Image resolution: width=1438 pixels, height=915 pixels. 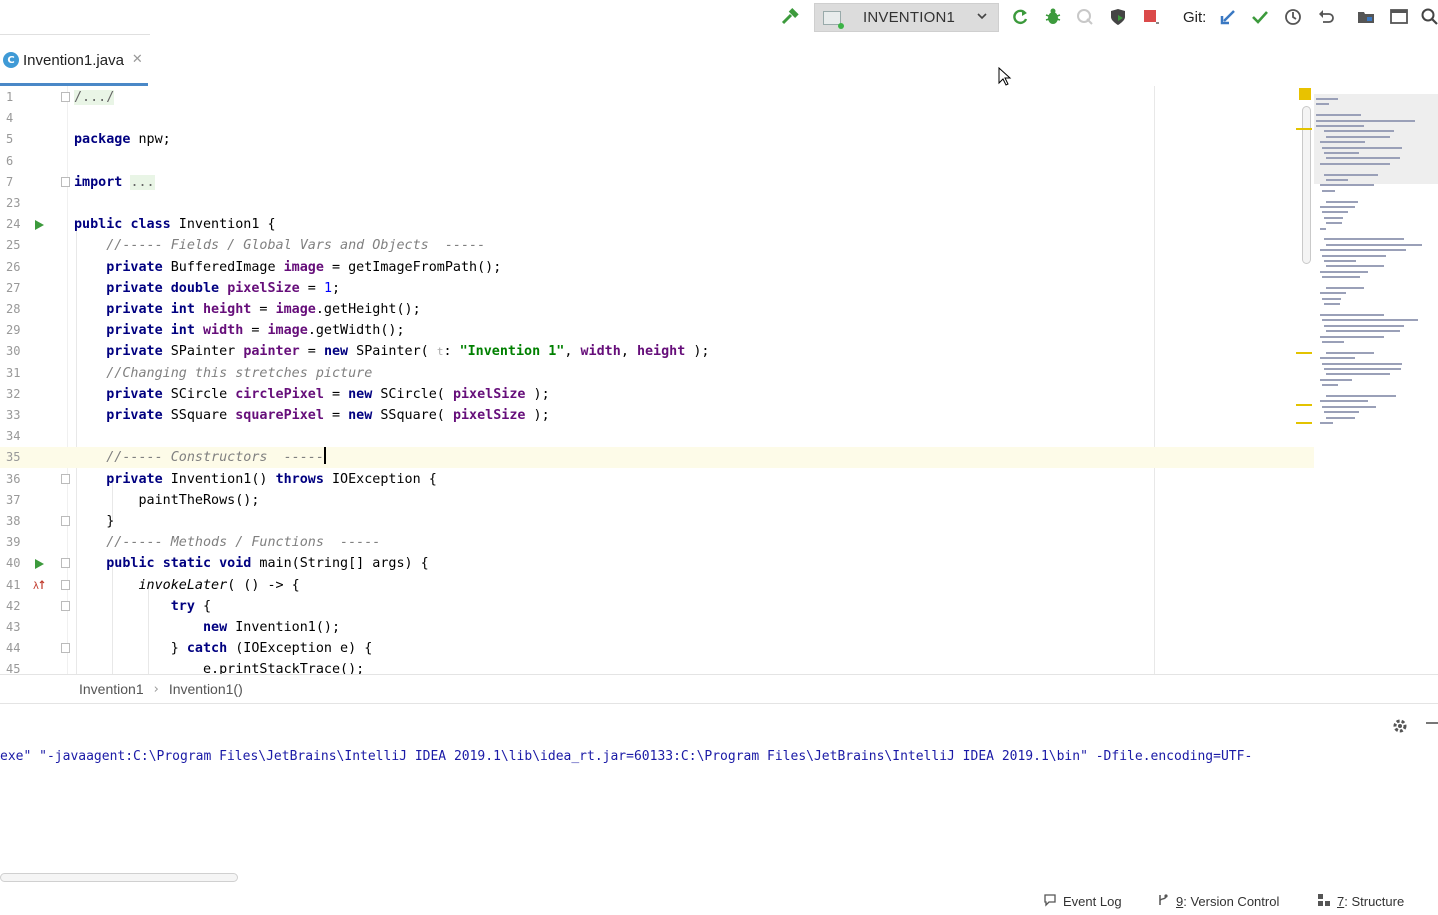 I want to click on code-line: 23, so click(x=657, y=203).